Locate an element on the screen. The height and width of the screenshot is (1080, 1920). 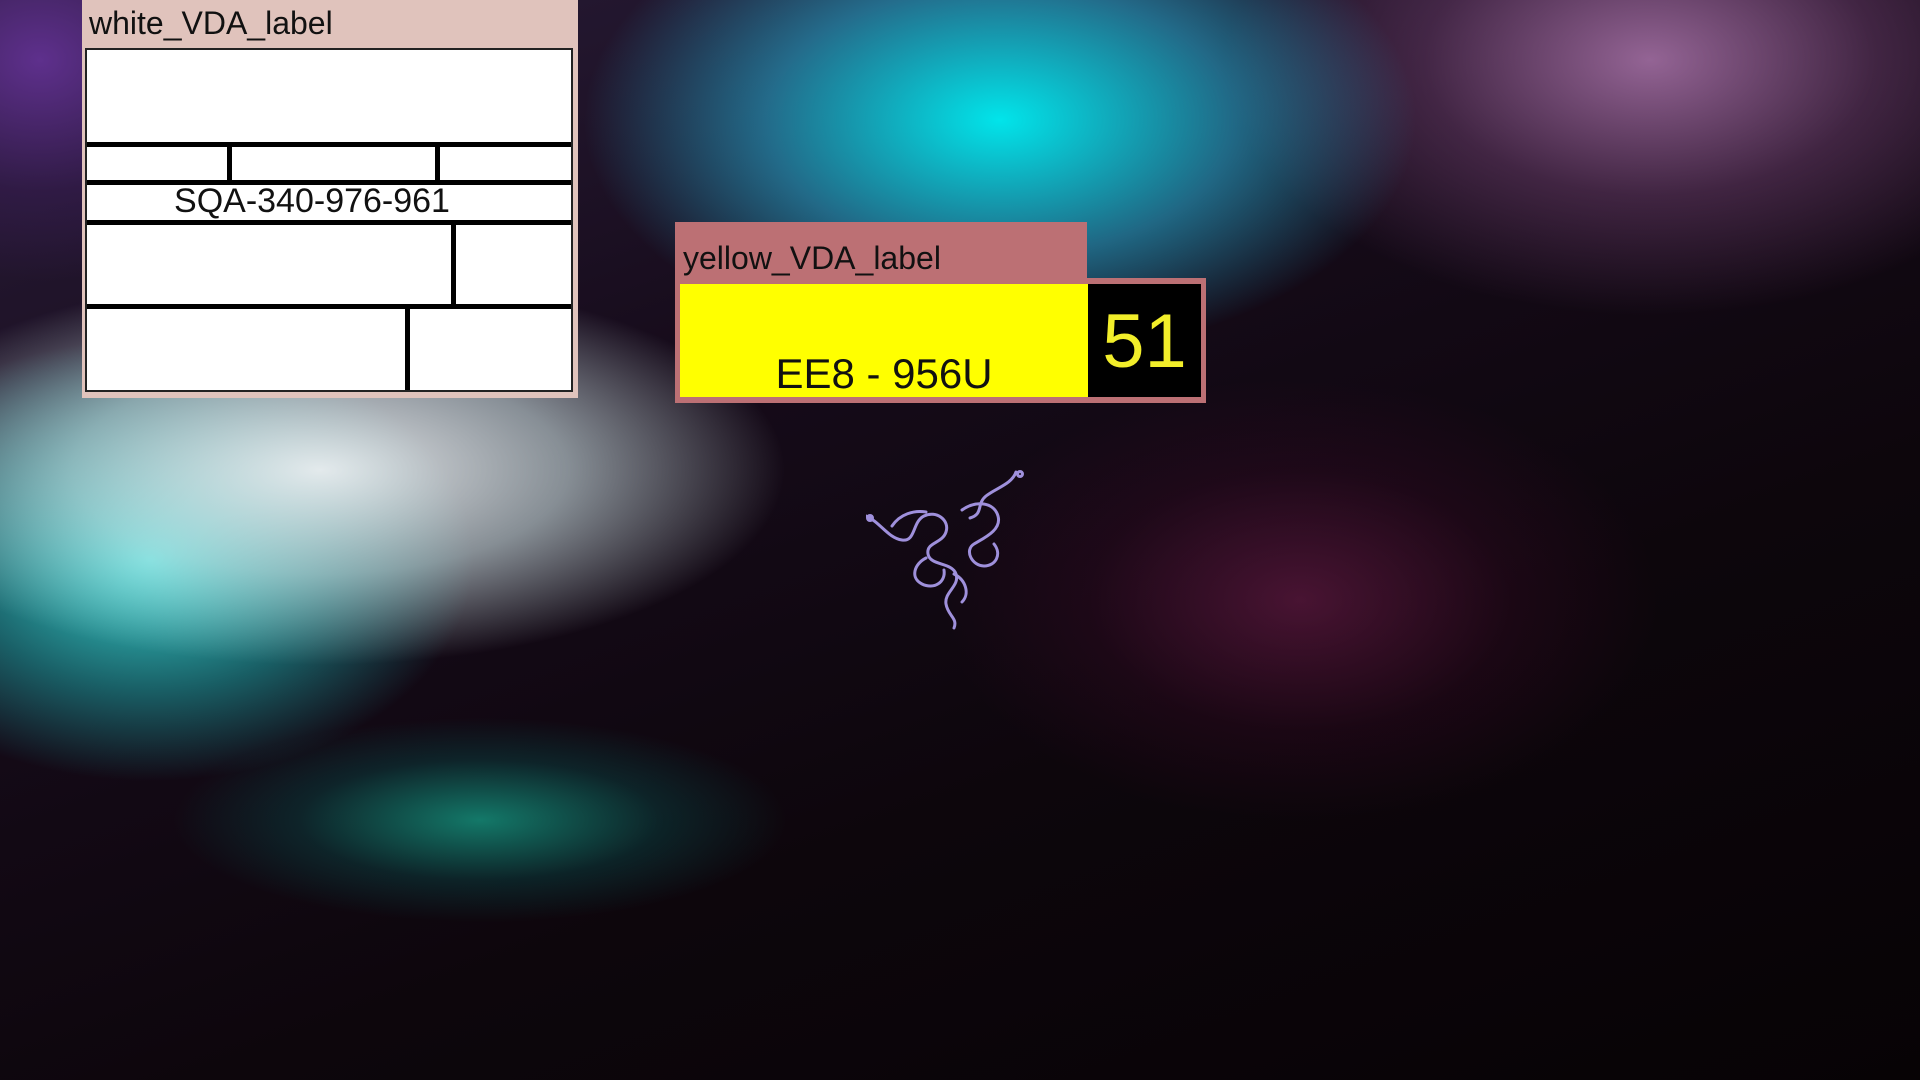
white-vda-label-window: white_VDA_label SQA-340-976-961 is located at coordinates (330, 199).